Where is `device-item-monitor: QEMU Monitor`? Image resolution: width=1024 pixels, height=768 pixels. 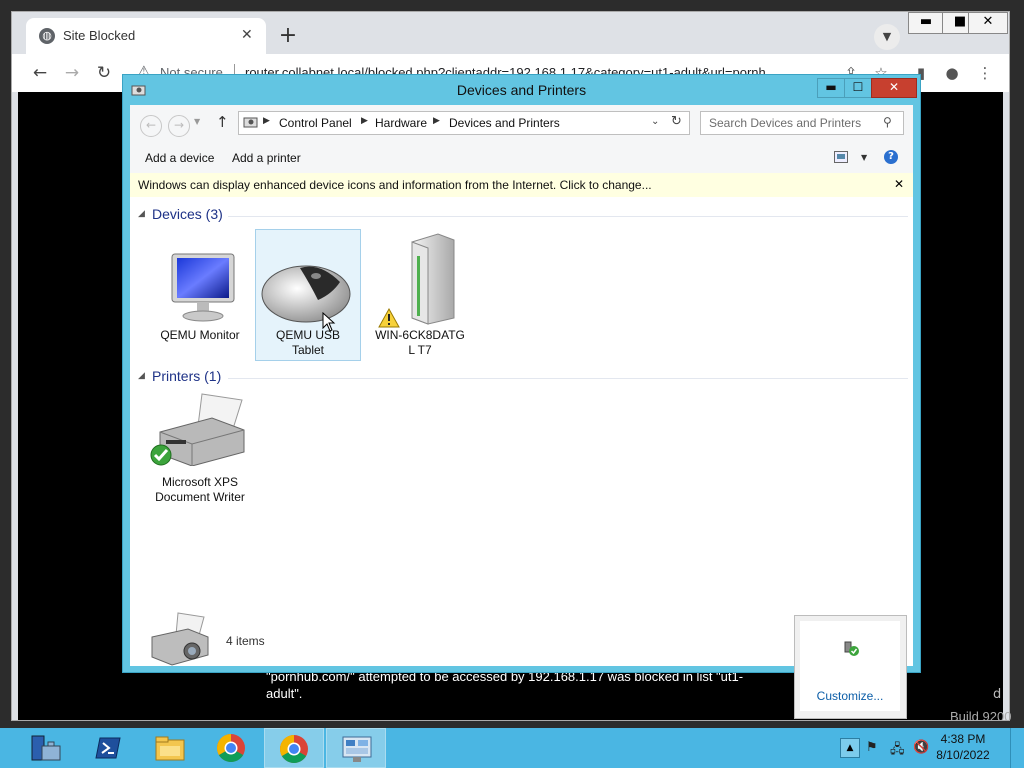 device-item-monitor: QEMU Monitor is located at coordinates (200, 295).